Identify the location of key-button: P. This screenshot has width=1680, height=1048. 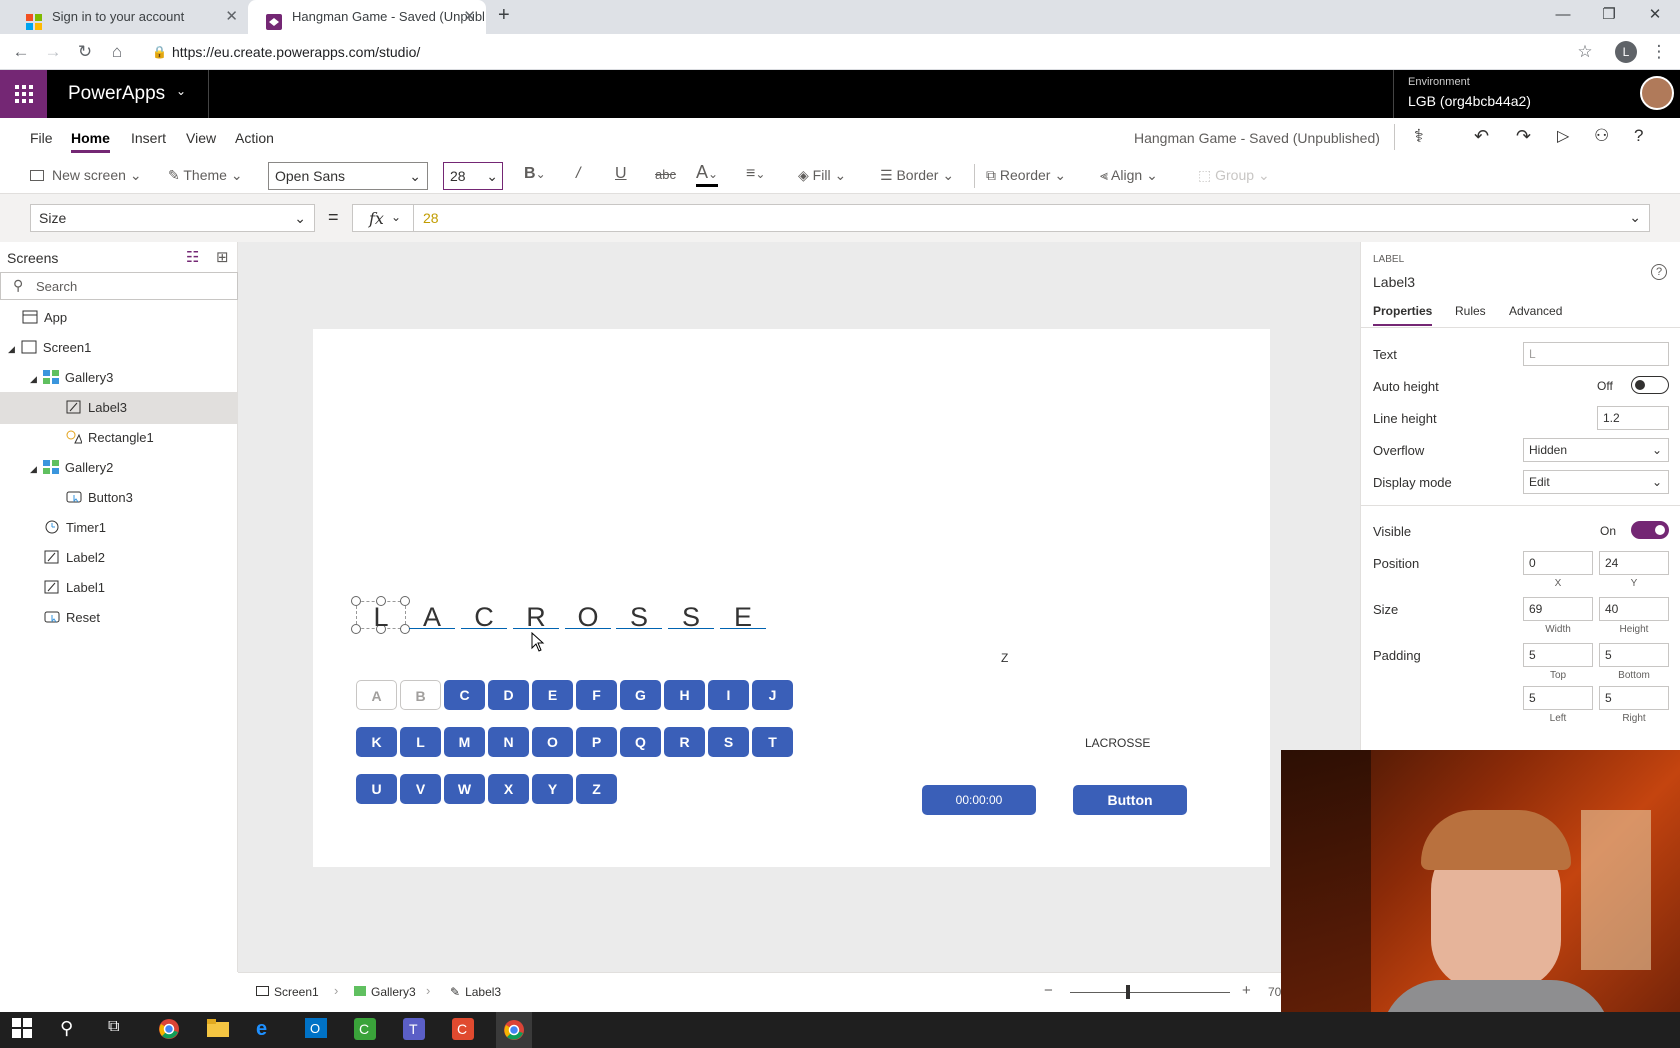
(596, 742).